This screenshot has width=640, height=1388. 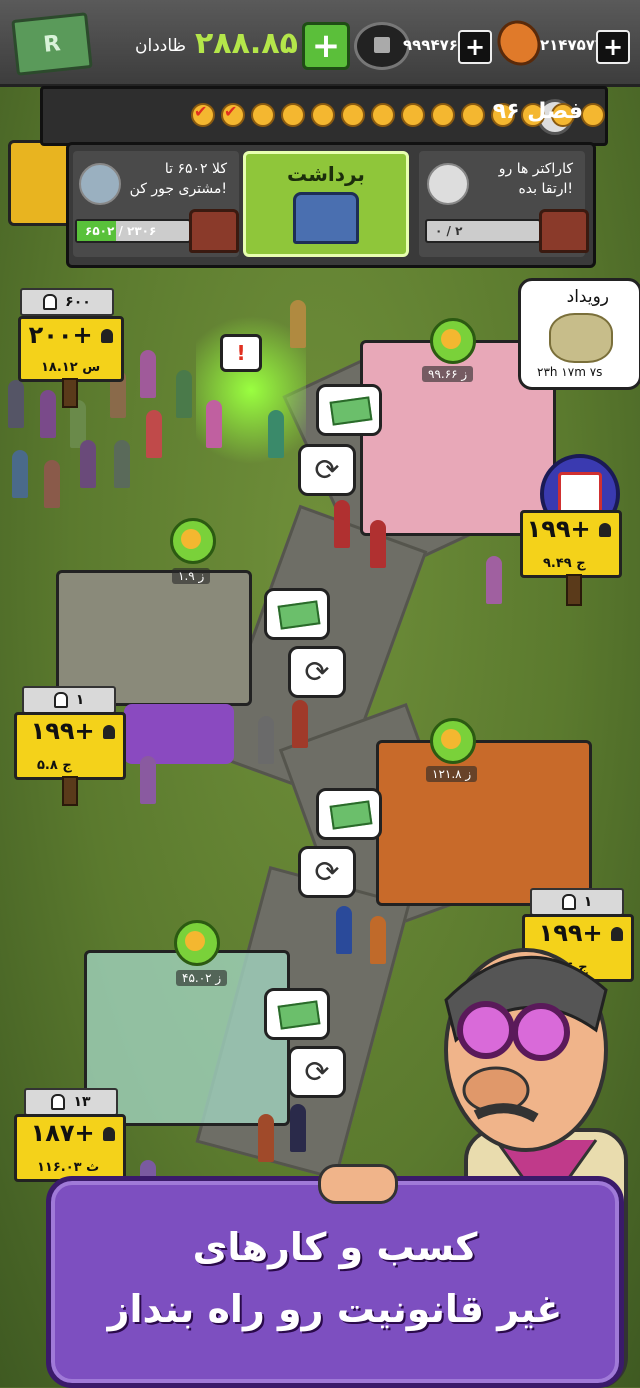 I want to click on honey-bonus-sign: ۱۹۹+ ۵.۸ ج, so click(x=70, y=746).